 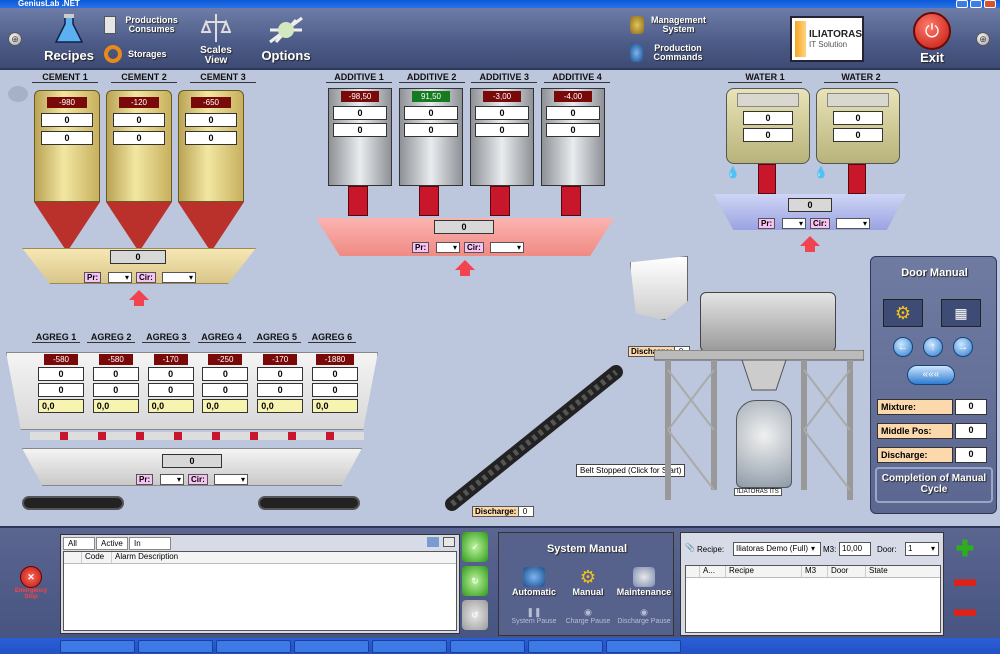 What do you see at coordinates (903, 313) in the screenshot?
I see `gear-icon: ⚙` at bounding box center [903, 313].